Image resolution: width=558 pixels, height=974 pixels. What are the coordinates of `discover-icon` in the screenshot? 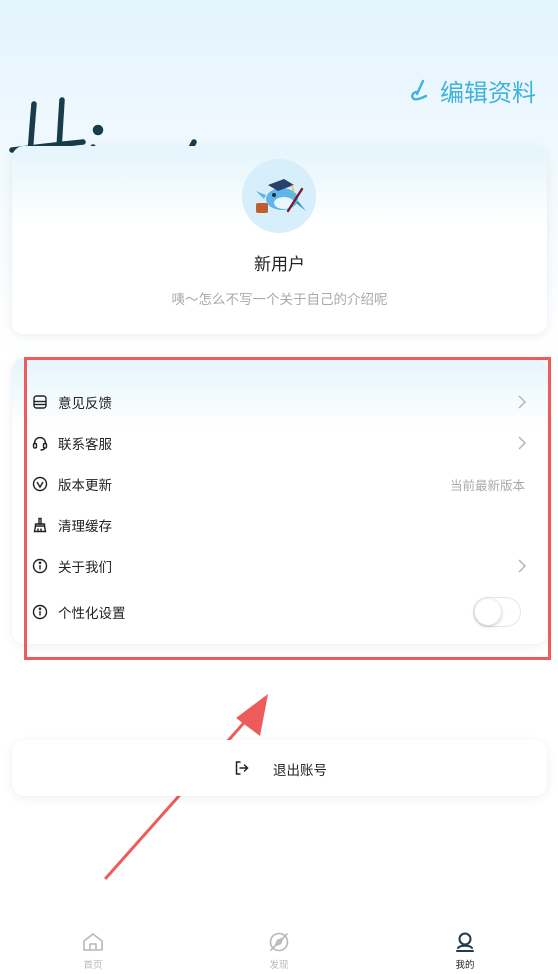 It's located at (279, 942).